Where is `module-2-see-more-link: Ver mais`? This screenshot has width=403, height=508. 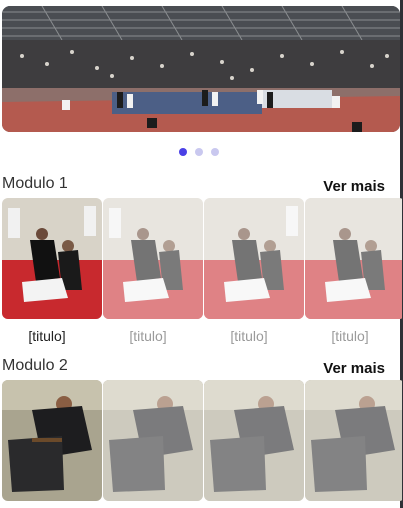 module-2-see-more-link: Ver mais is located at coordinates (354, 368).